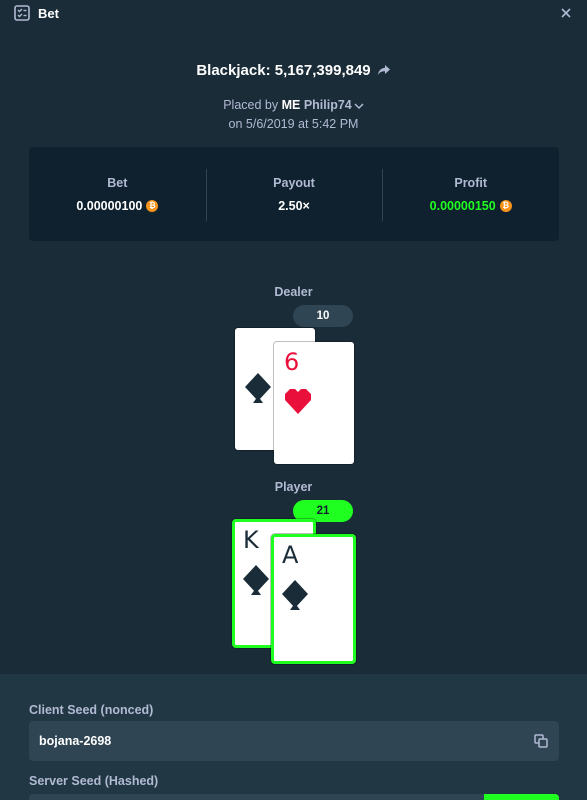  I want to click on share-icon, so click(384, 71).